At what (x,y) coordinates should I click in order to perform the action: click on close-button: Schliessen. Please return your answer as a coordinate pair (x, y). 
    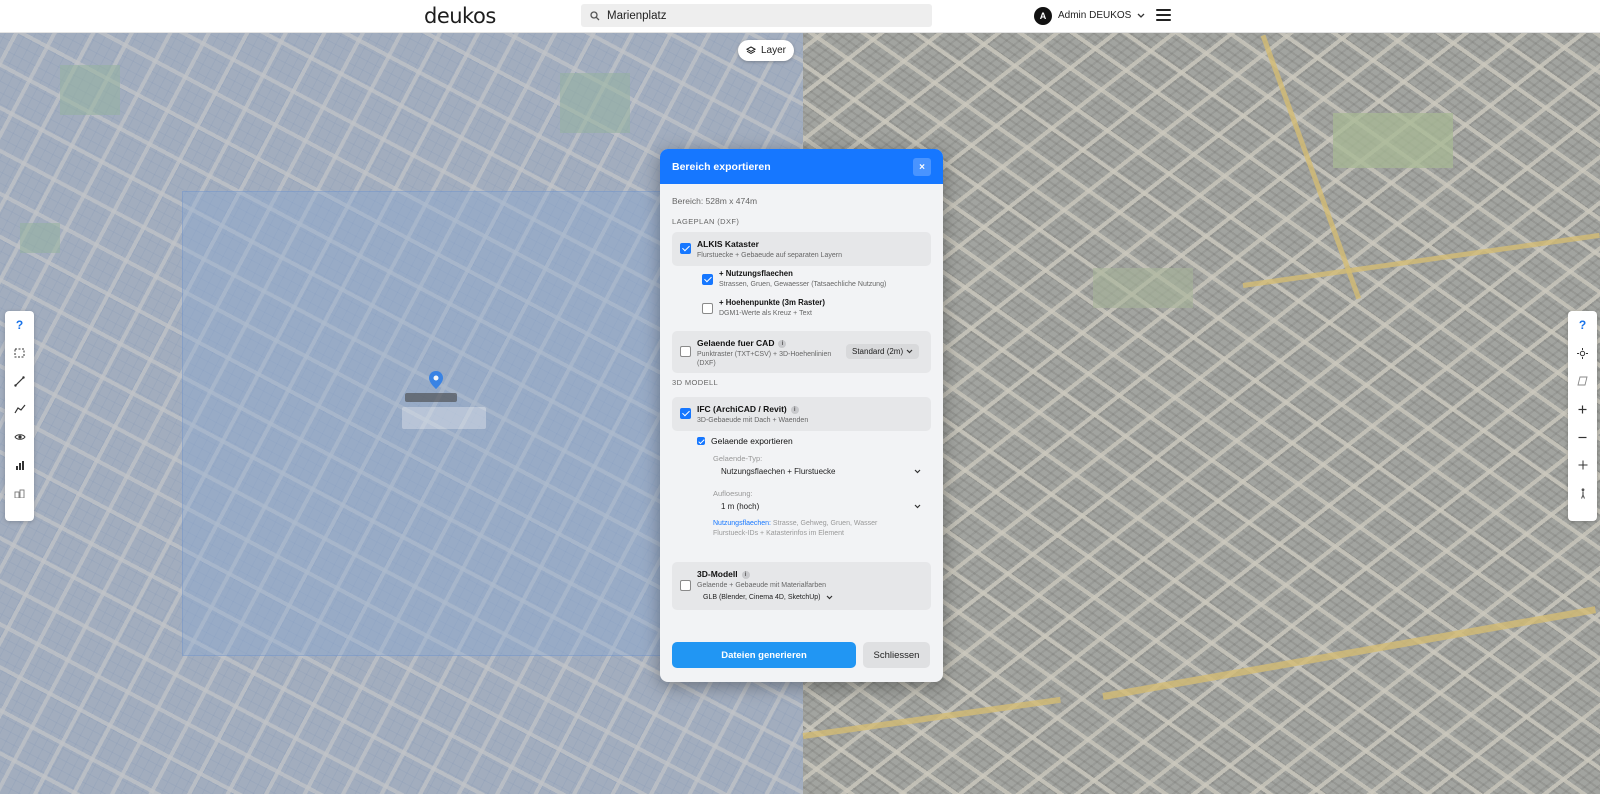
    Looking at the image, I should click on (896, 655).